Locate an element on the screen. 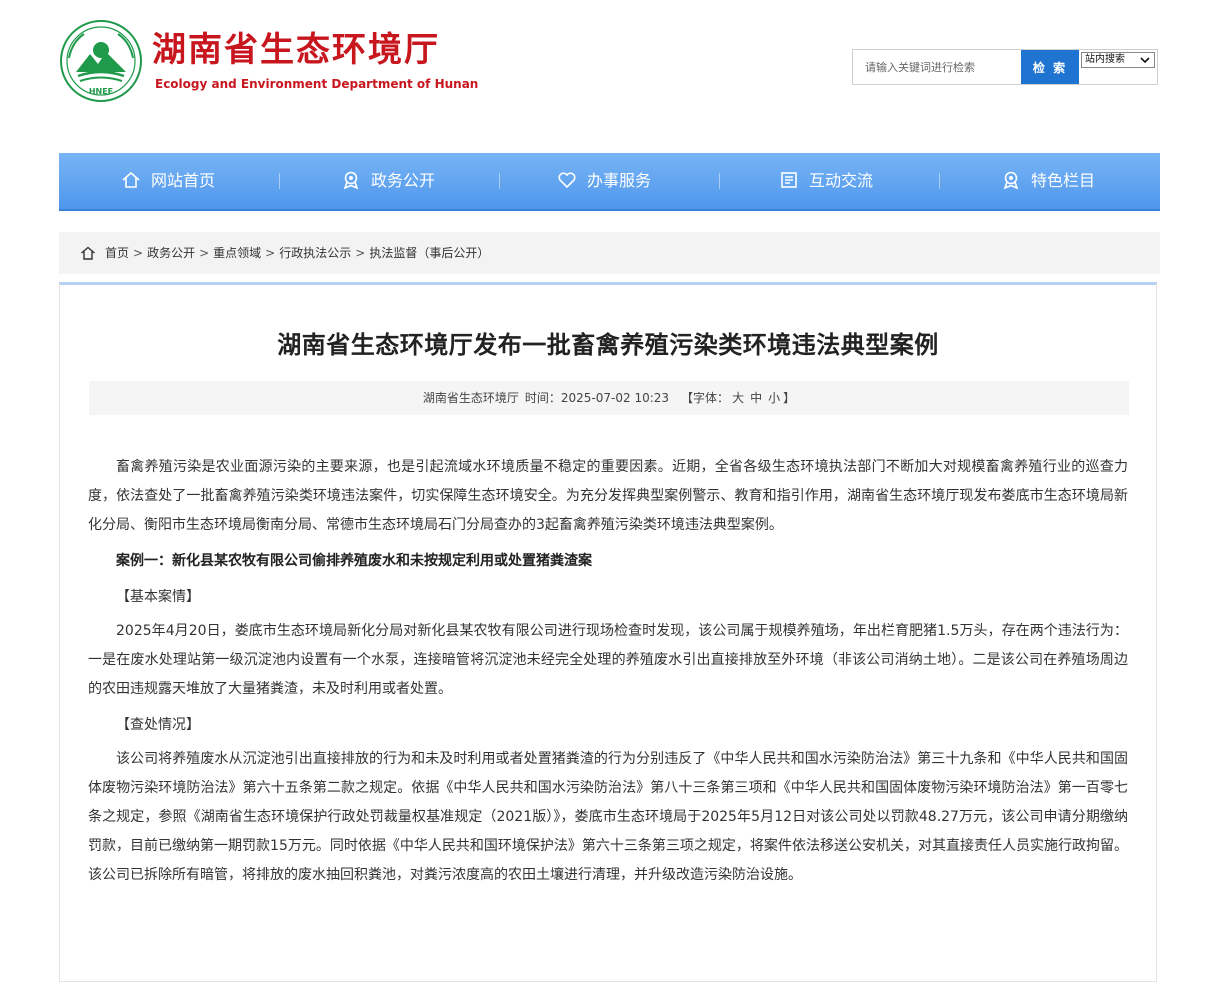 This screenshot has width=1218, height=982. breadcrumb-trail: 首页 > 政务公开 > 重点领域 > 行政执法公示 > 执法监督（事后公开） is located at coordinates (297, 253).